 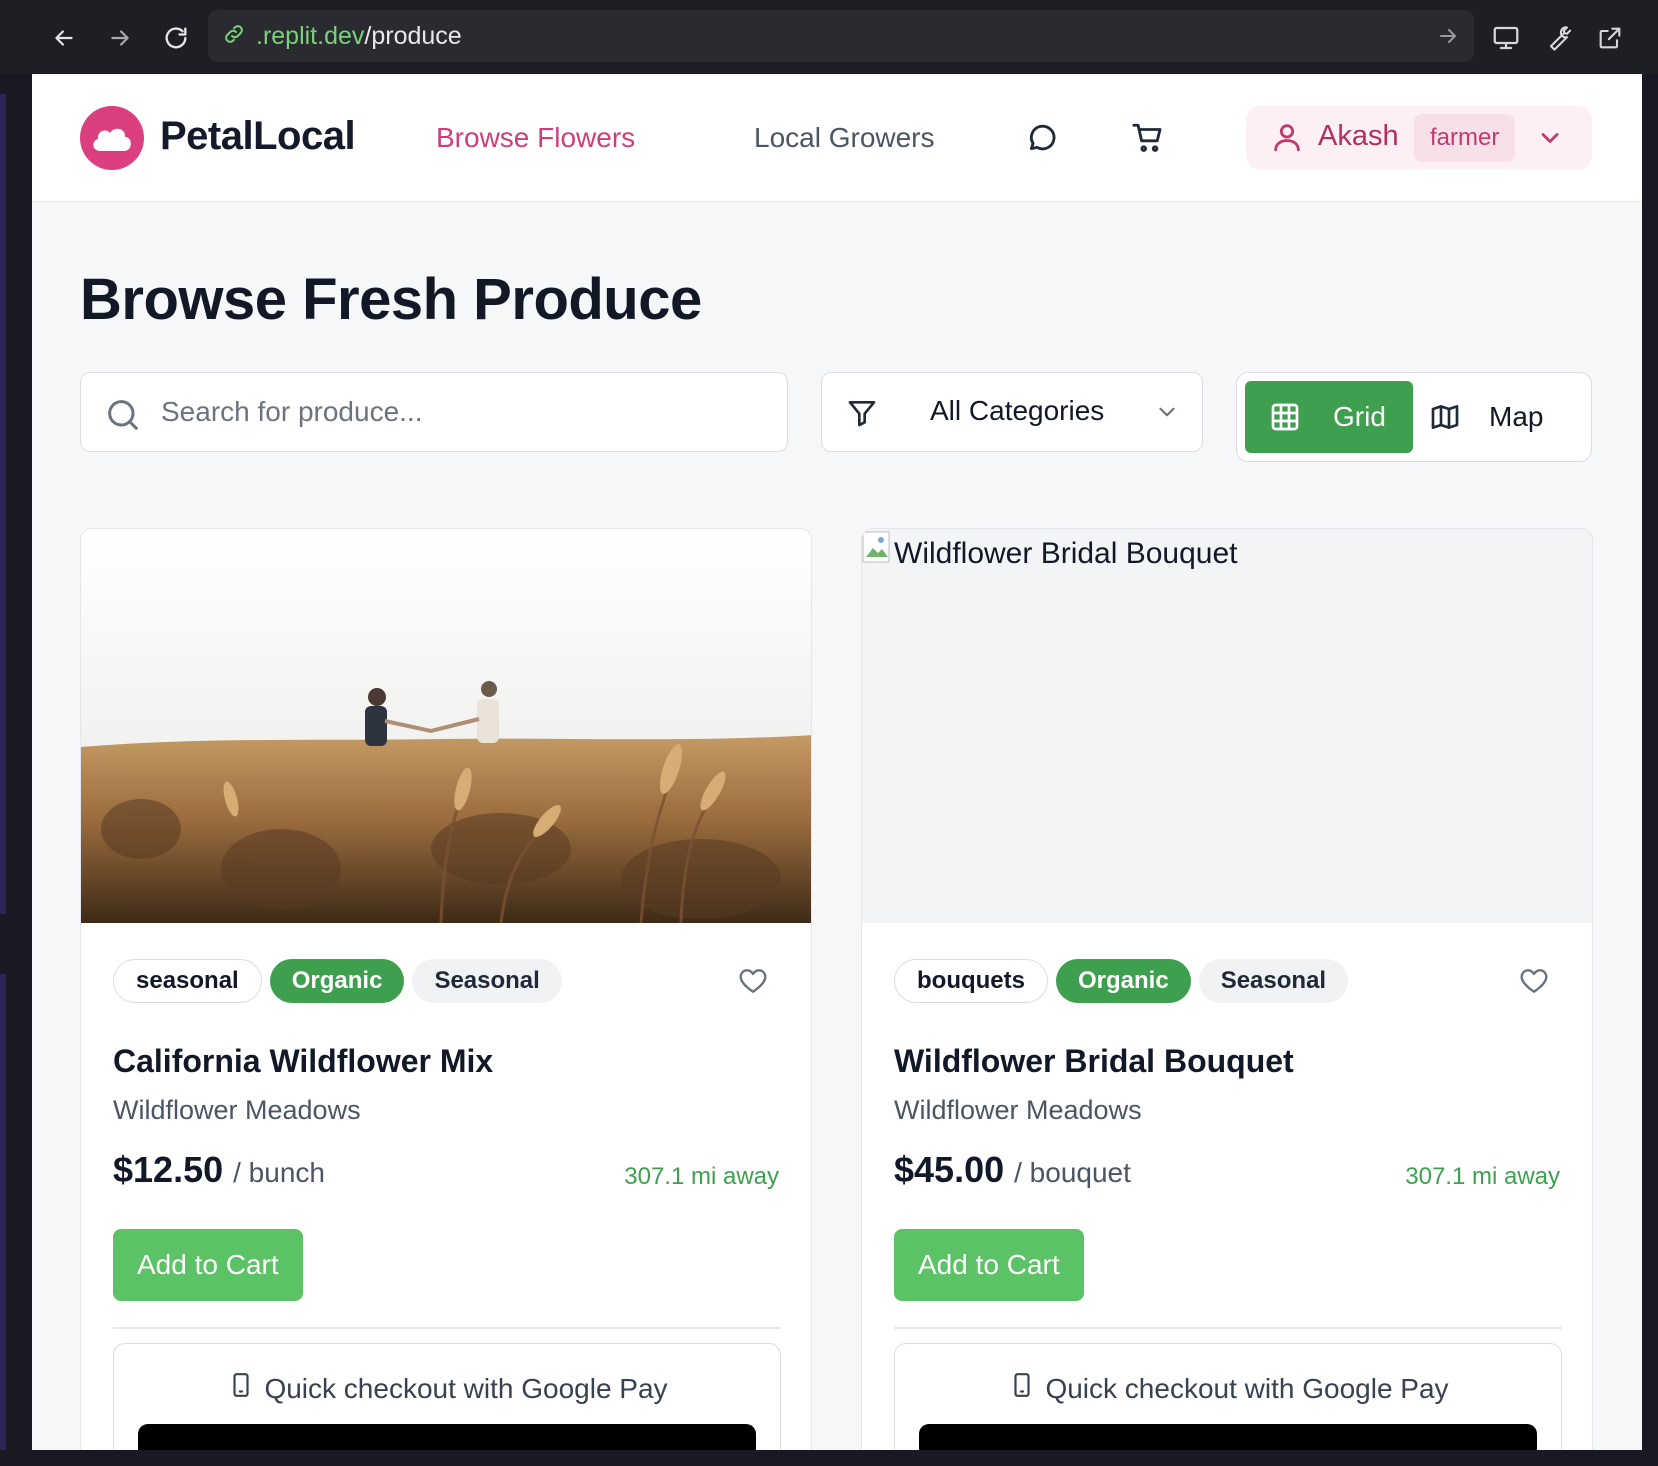 I want to click on nav-local-growers: Local Growers, so click(x=844, y=138).